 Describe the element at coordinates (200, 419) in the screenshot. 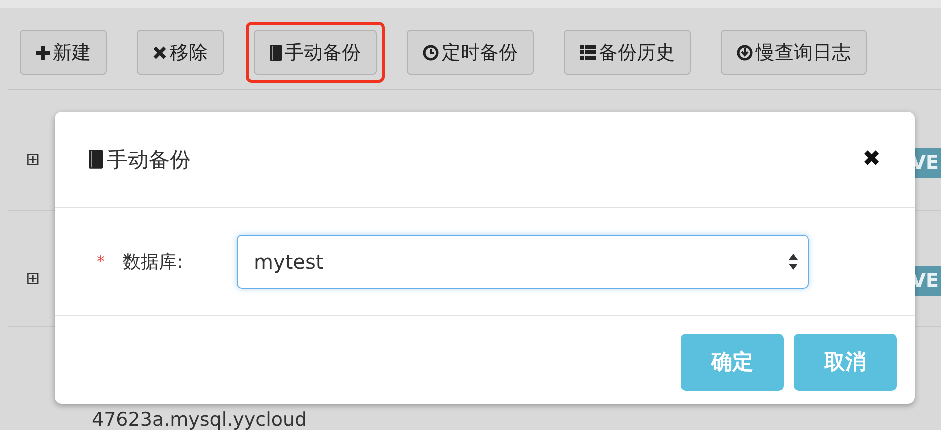

I see `instance-name: 47623a.mysql.yycloud` at that location.